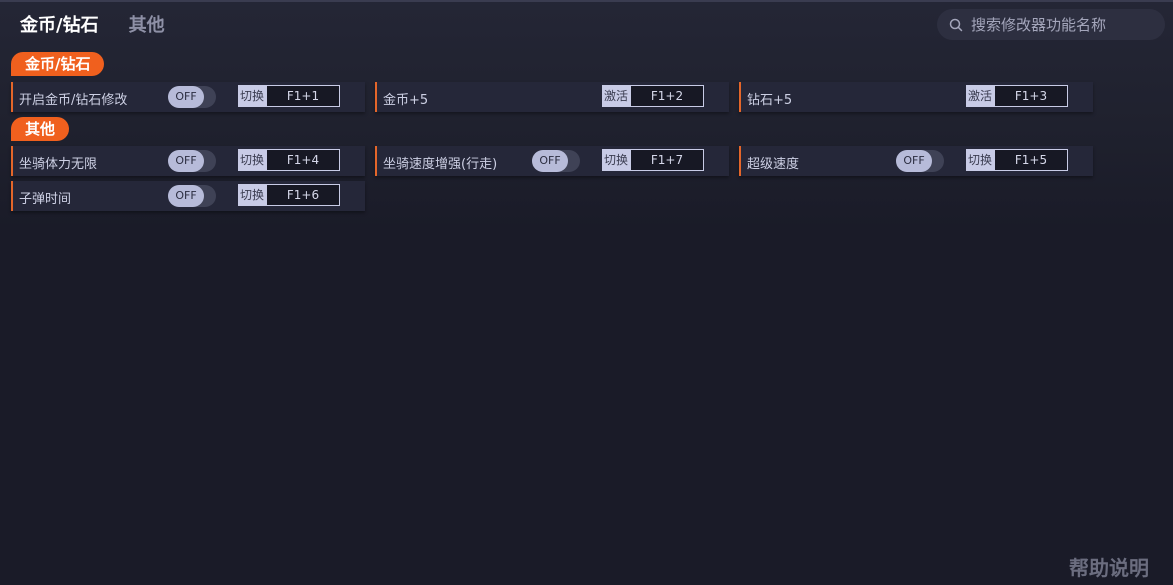 The width and height of the screenshot is (1173, 585). I want to click on cheat-mount-speed: 坐骑速度增强(行走) OFF 切换 F1+7, so click(552, 161).